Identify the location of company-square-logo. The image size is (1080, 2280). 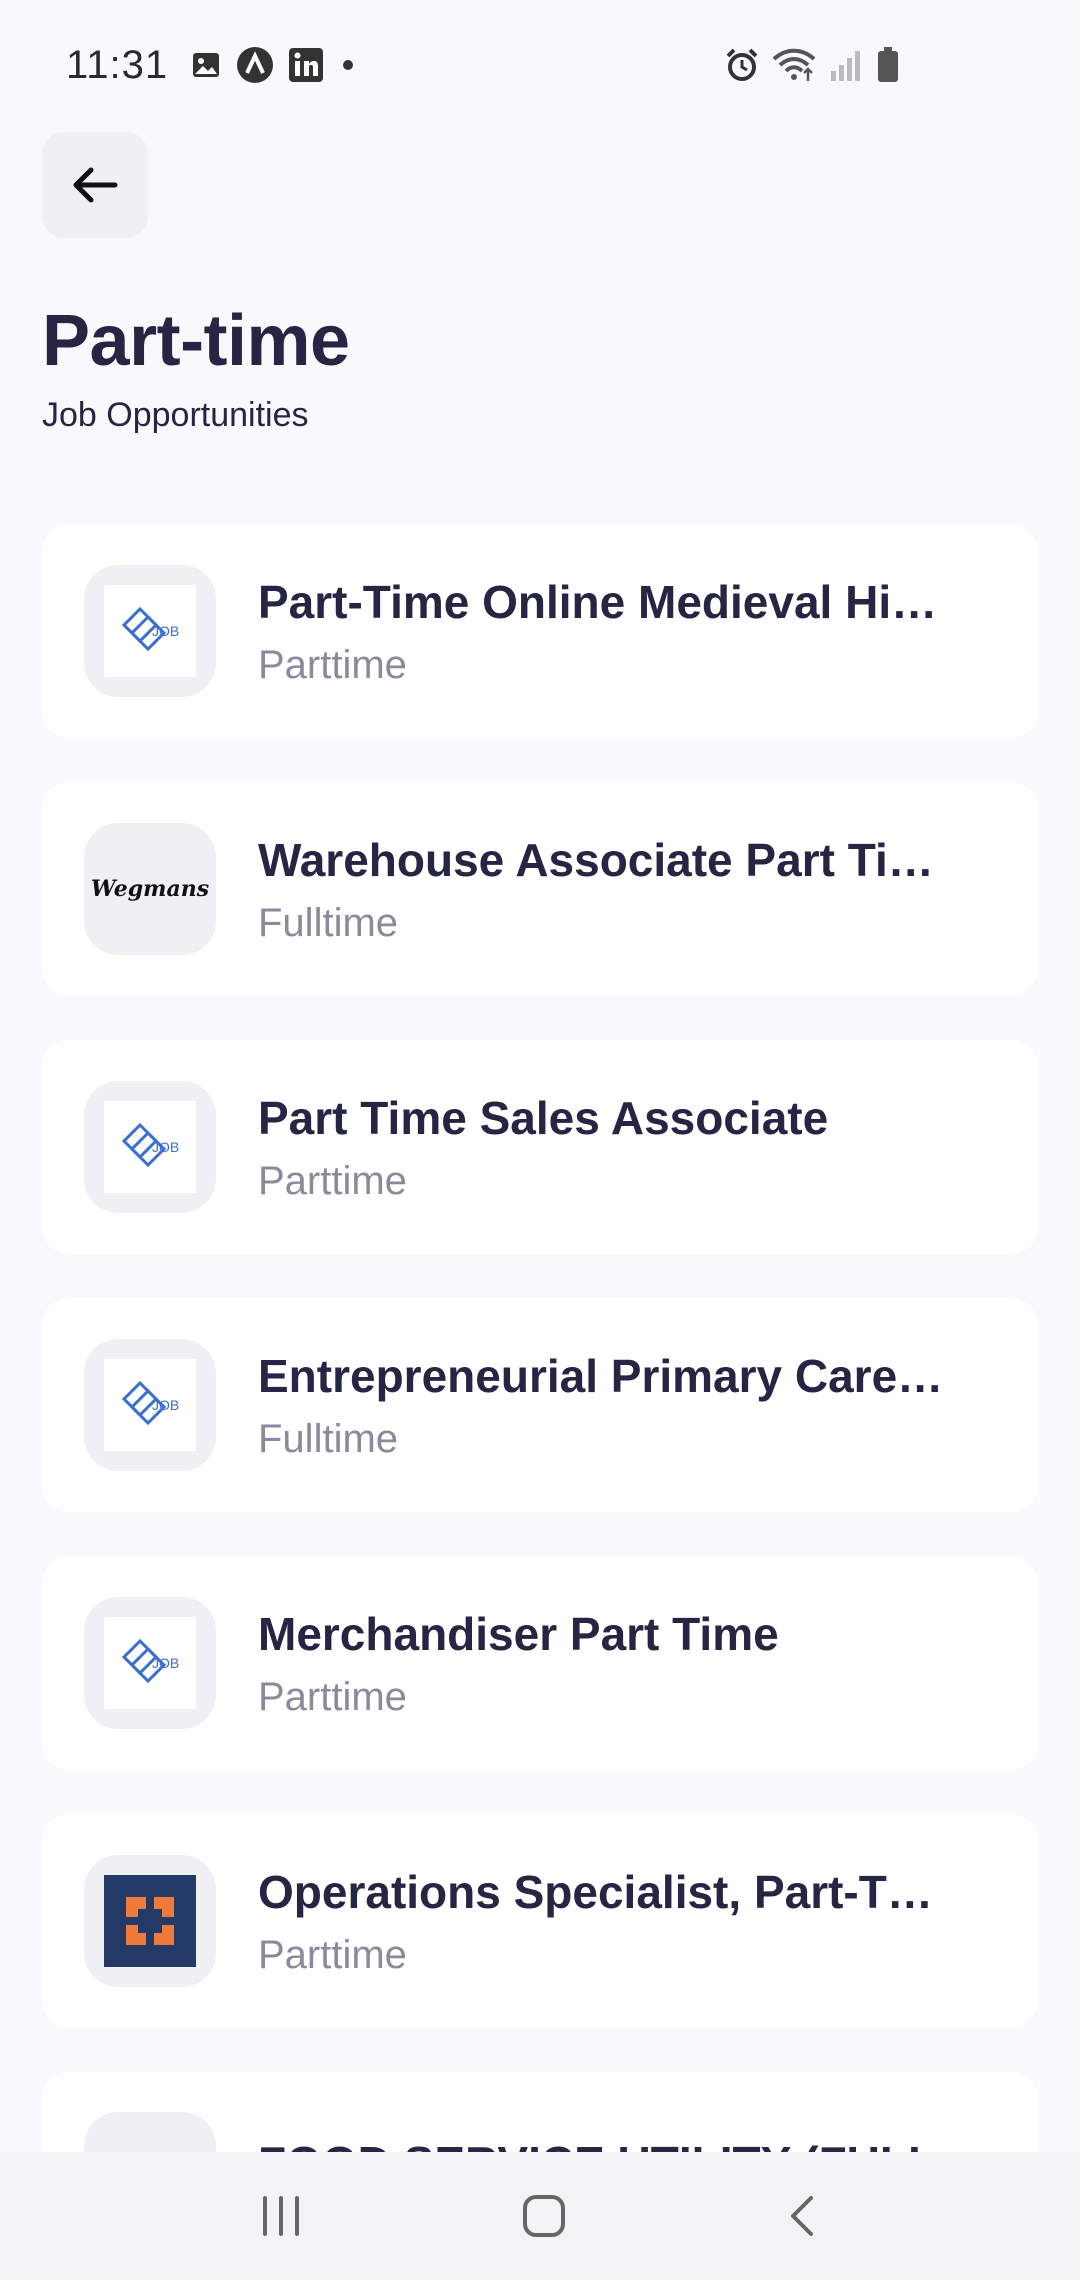
(150, 1921).